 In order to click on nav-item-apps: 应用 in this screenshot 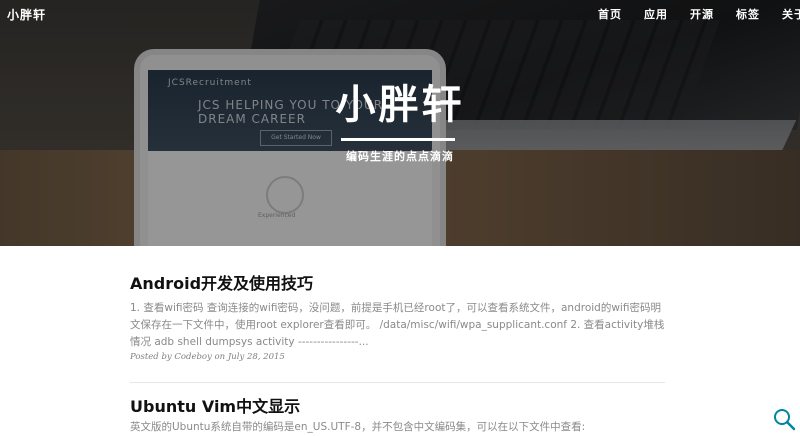, I will do `click(656, 14)`.